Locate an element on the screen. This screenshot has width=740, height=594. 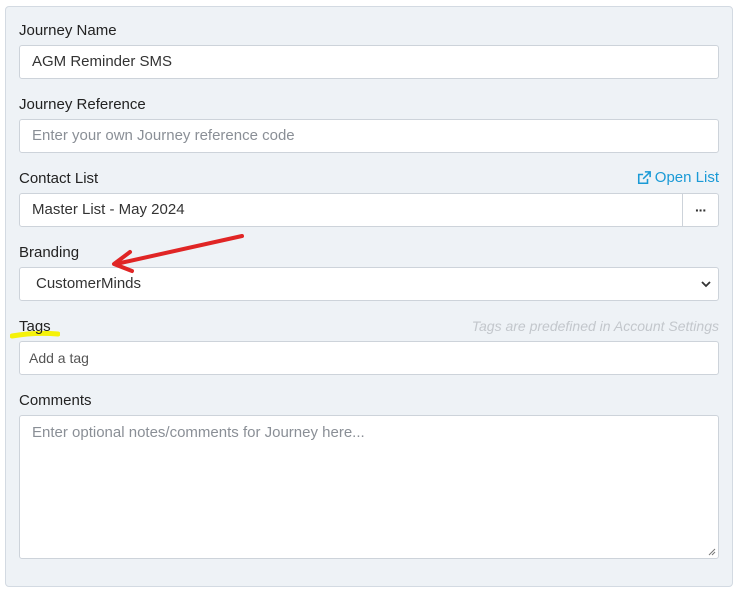
external-link-icon is located at coordinates (644, 177).